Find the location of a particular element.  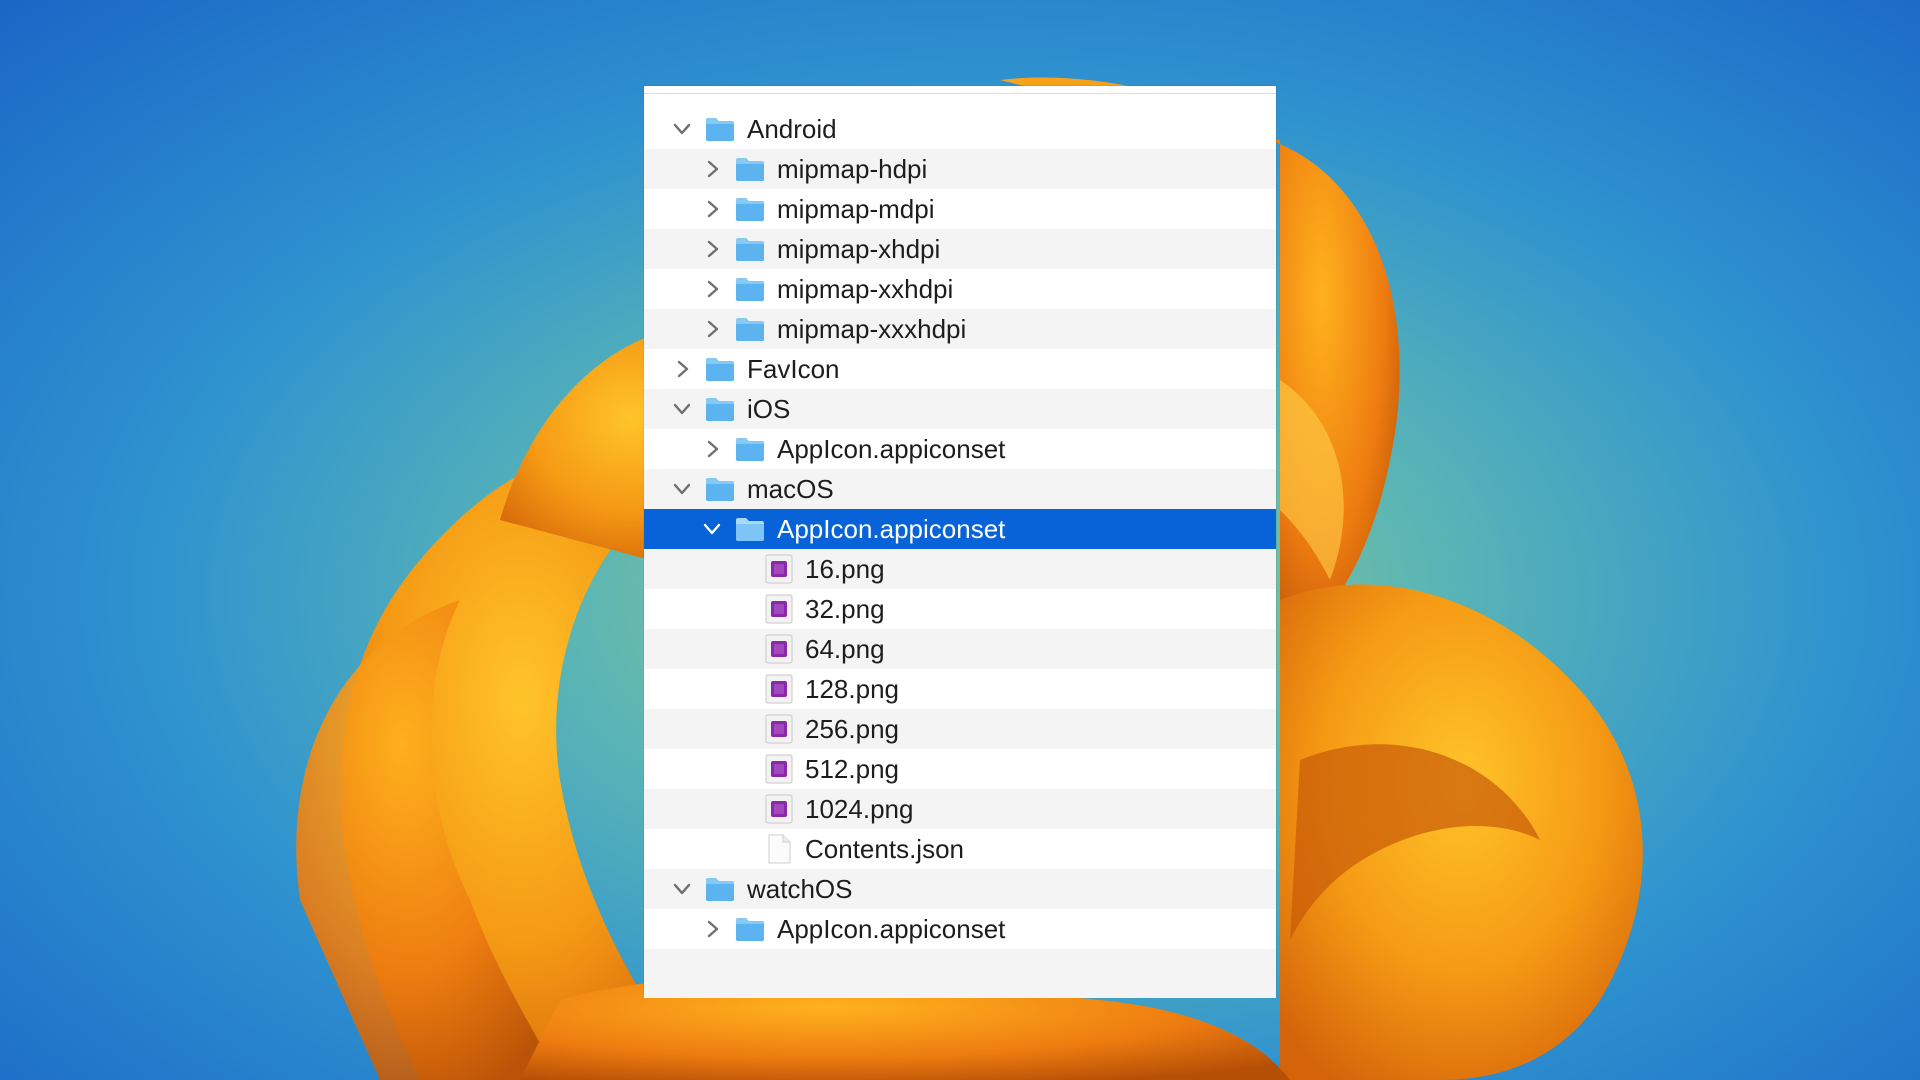

tree-row-file-1024-png: 1024.png is located at coordinates (960, 809).